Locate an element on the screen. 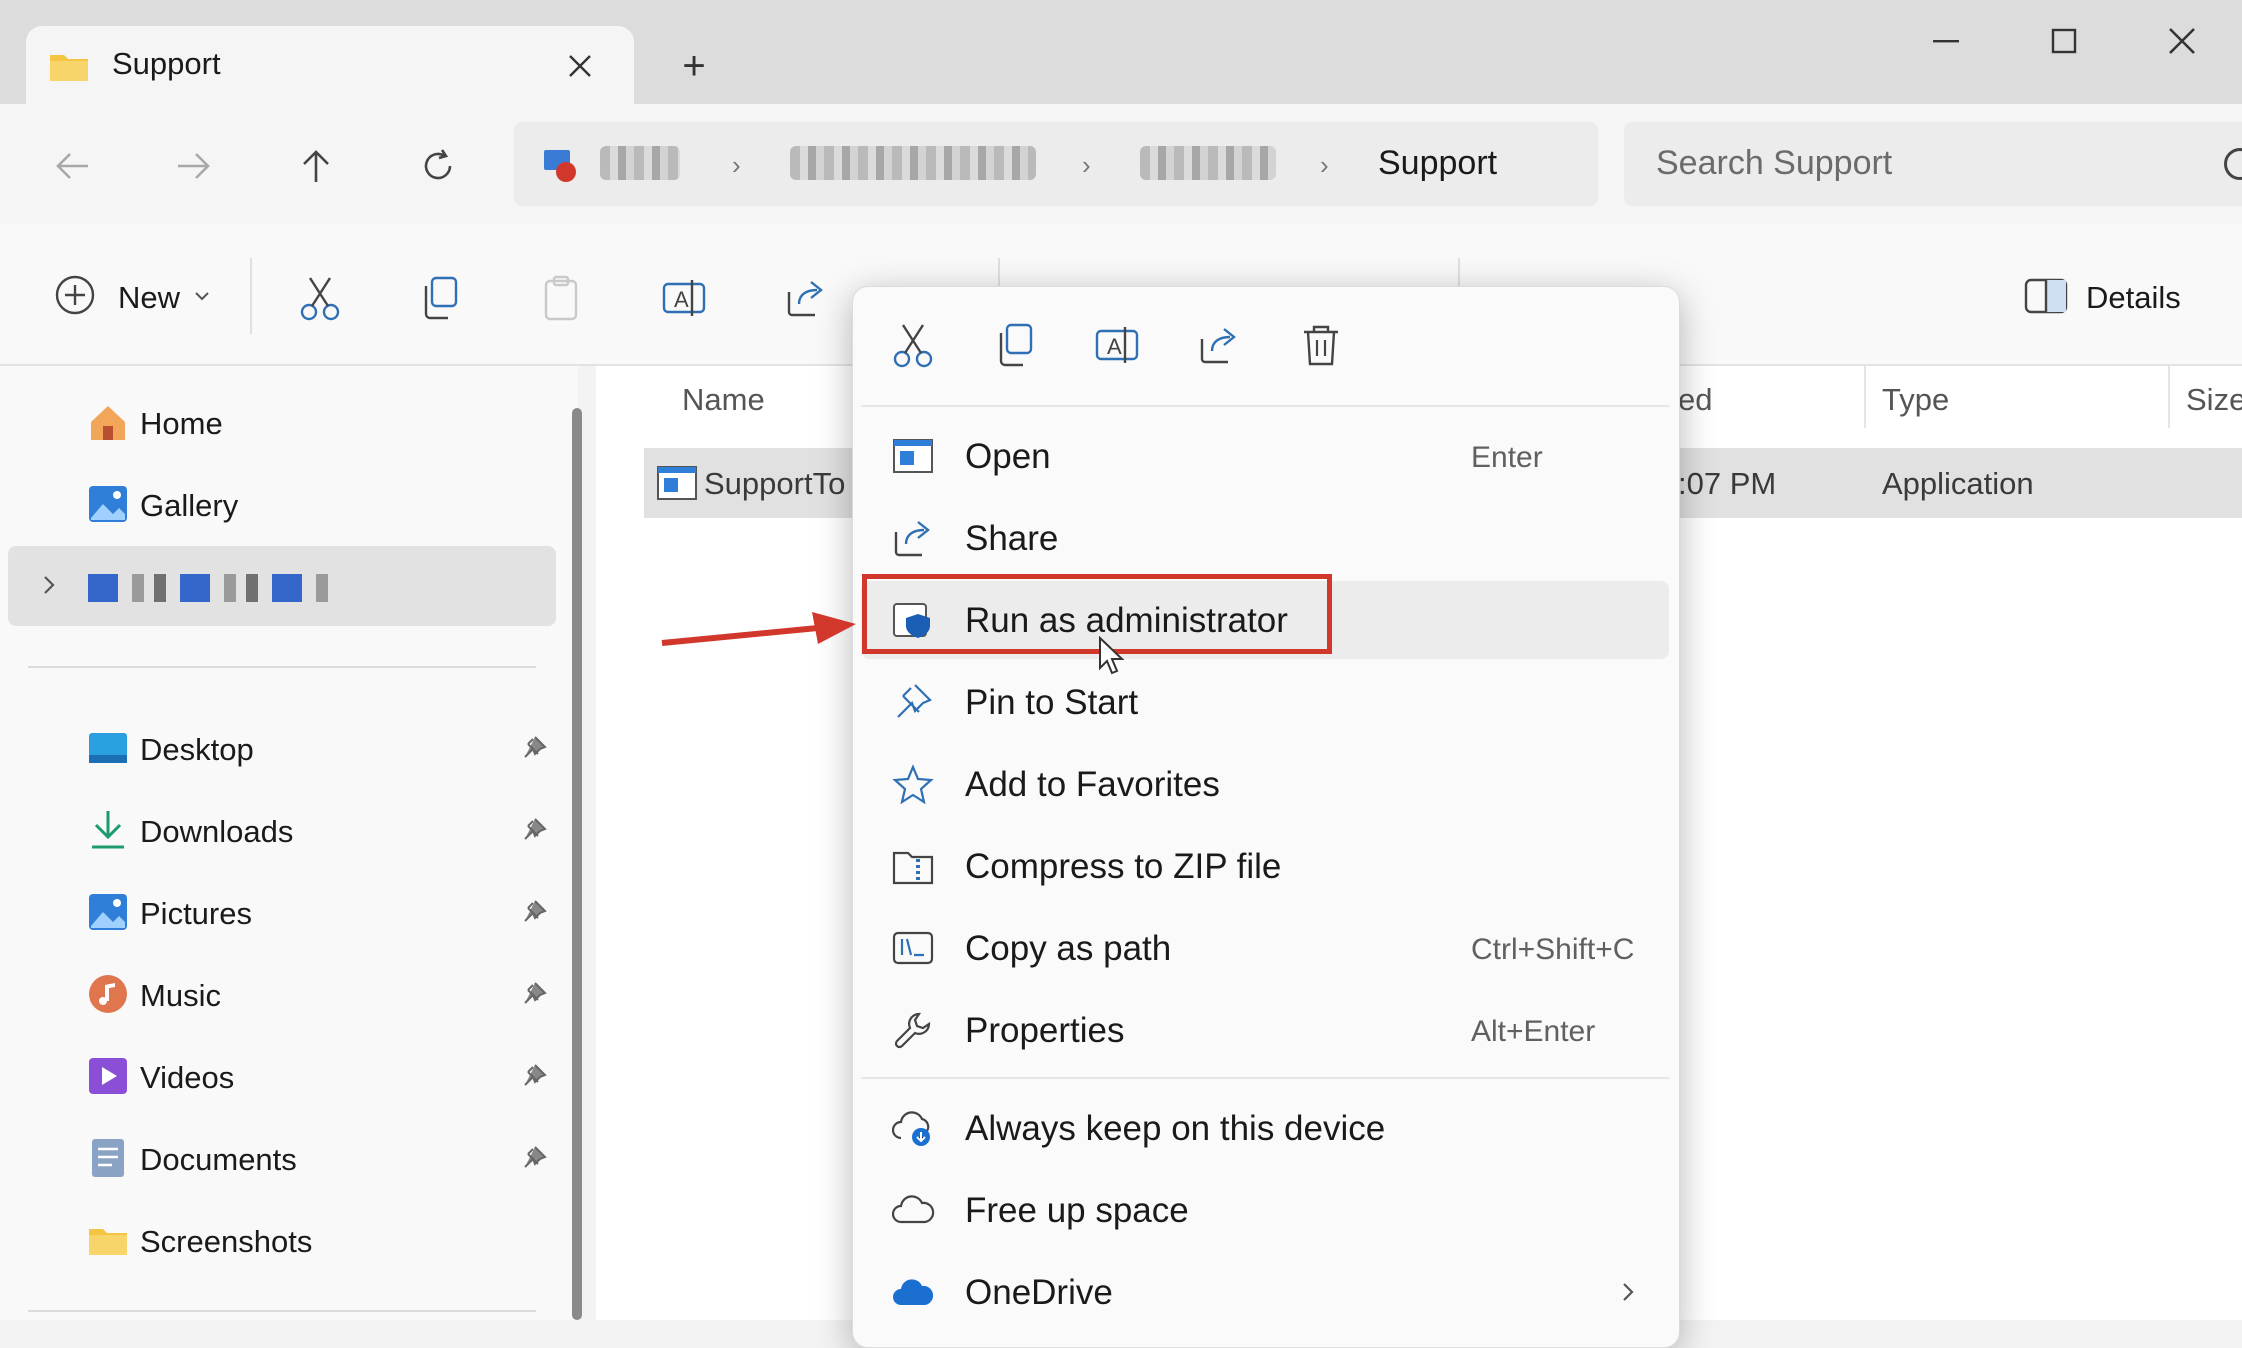  wrench-icon is located at coordinates (913, 1030).